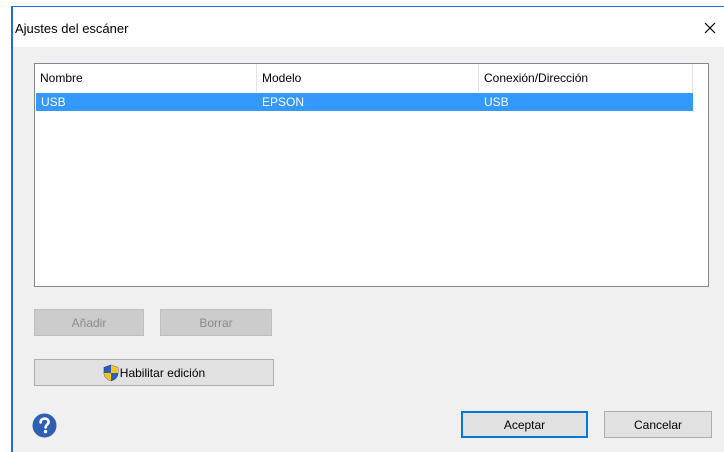 This screenshot has height=452, width=724. I want to click on title-bar: Ajustes del escáner, so click(368, 27).